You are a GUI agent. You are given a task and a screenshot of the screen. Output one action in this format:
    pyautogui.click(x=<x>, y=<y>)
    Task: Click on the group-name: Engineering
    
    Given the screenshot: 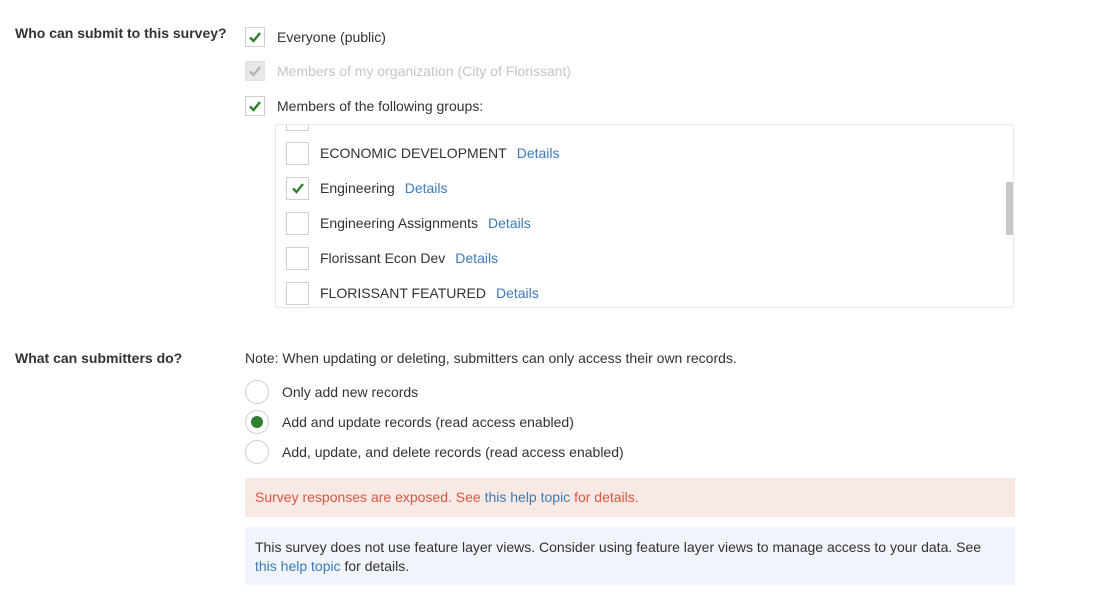 What is the action you would take?
    pyautogui.click(x=357, y=188)
    